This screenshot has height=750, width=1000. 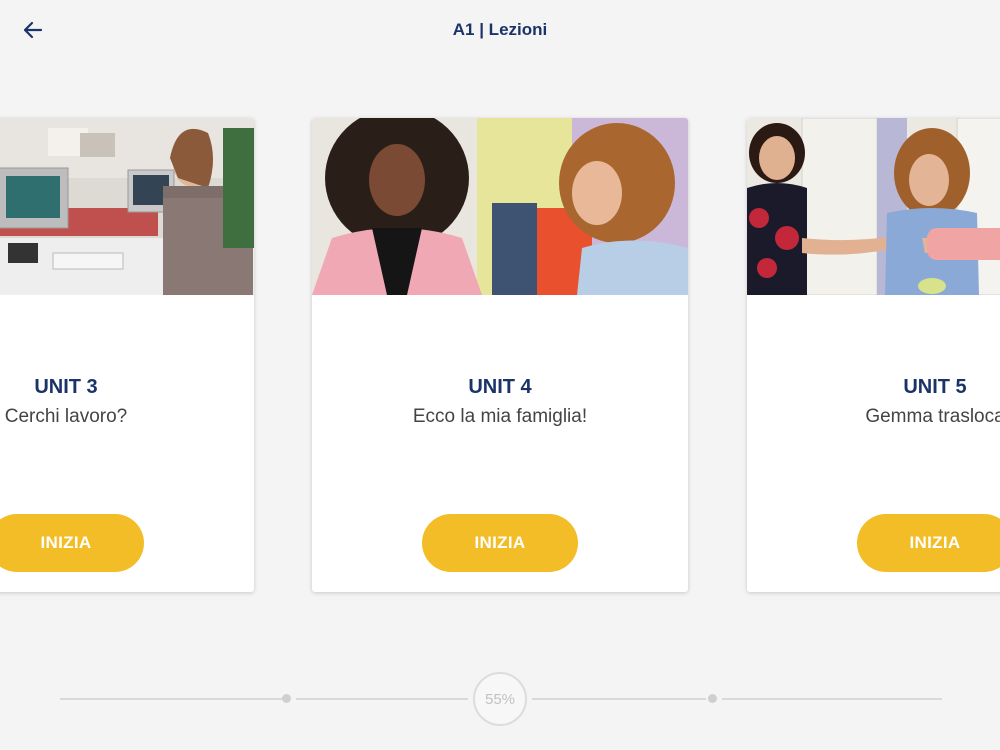 What do you see at coordinates (500, 416) in the screenshot?
I see `unit-title: Ecco la mia famiglia!` at bounding box center [500, 416].